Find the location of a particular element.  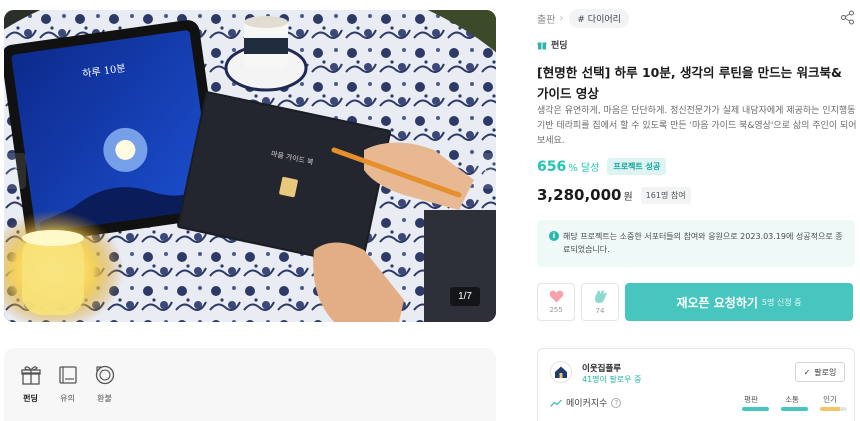

maker-card: 이웃집플루 41명이 팔로우 중 ✓ 팔로잉 메이커지수 ? 평판 소통 인기 is located at coordinates (696, 384).